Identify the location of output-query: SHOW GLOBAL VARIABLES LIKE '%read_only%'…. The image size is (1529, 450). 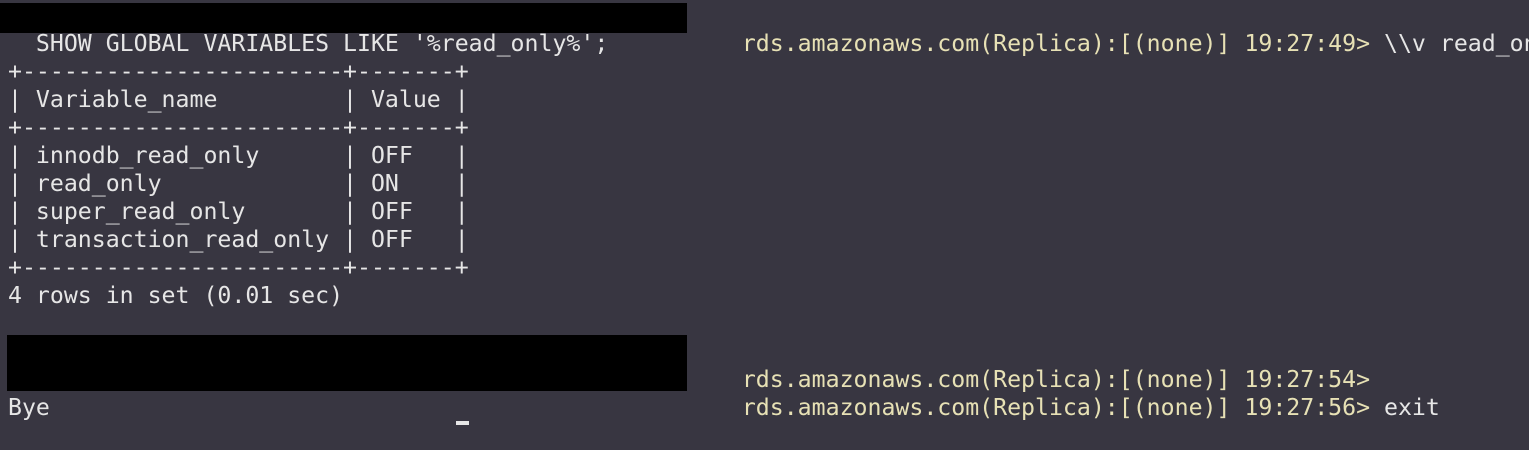
(308, 43).